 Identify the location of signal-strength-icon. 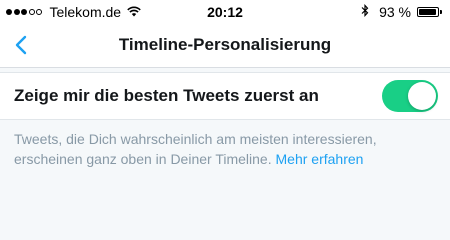
(25, 12).